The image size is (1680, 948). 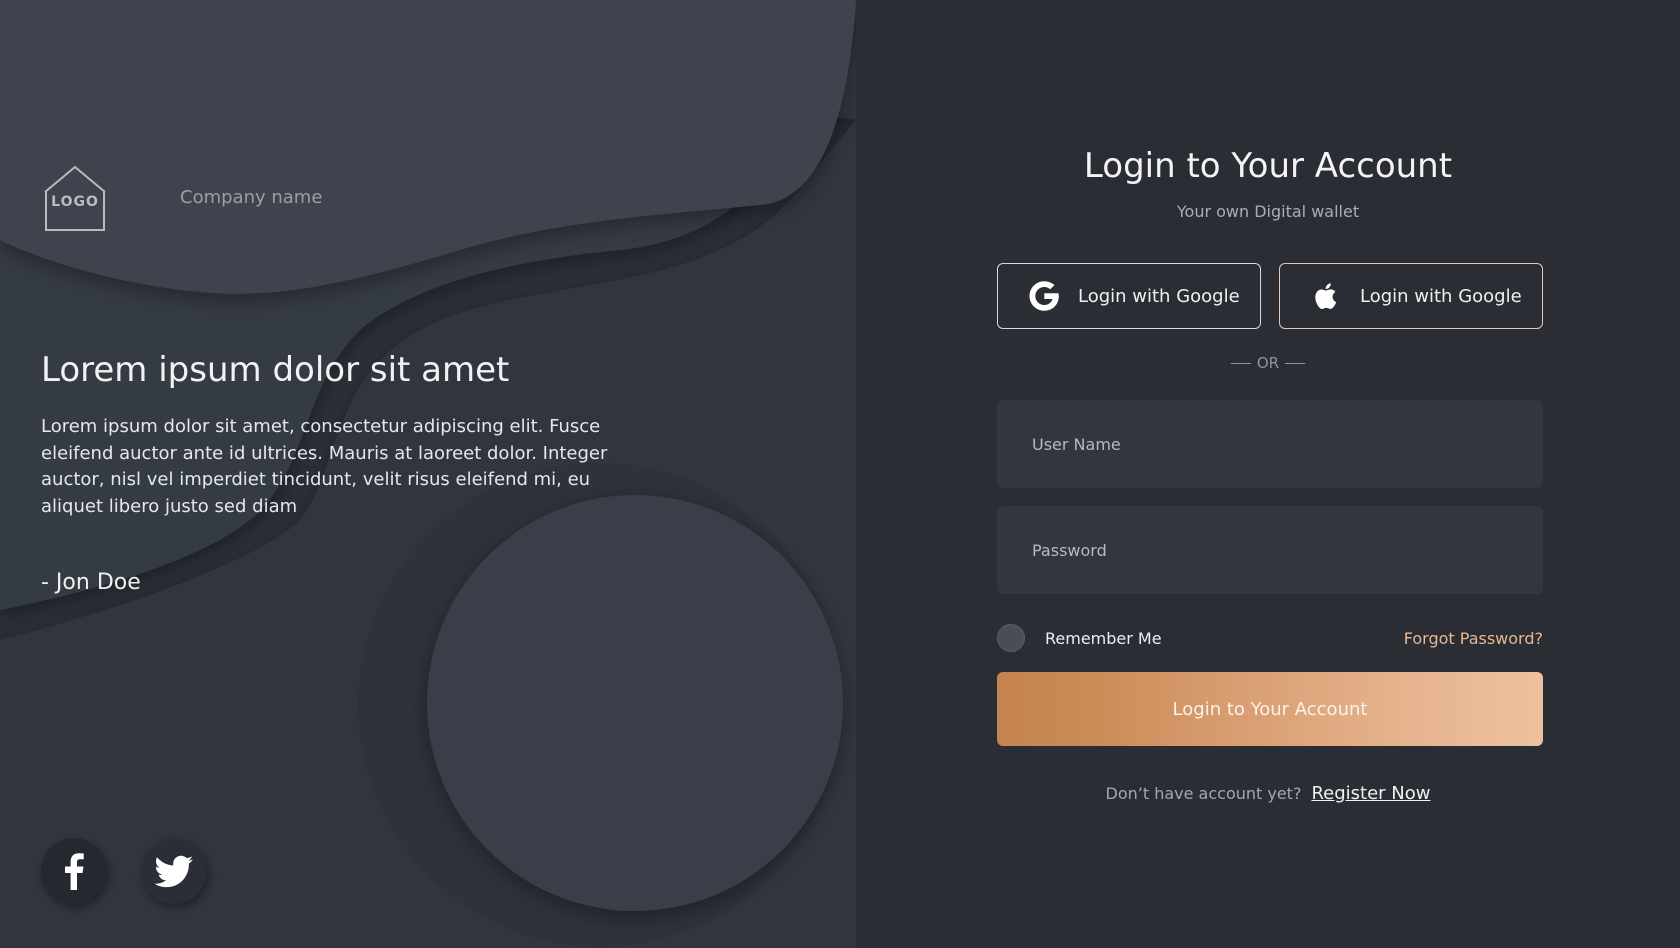 I want to click on facebook-icon, so click(x=74, y=871).